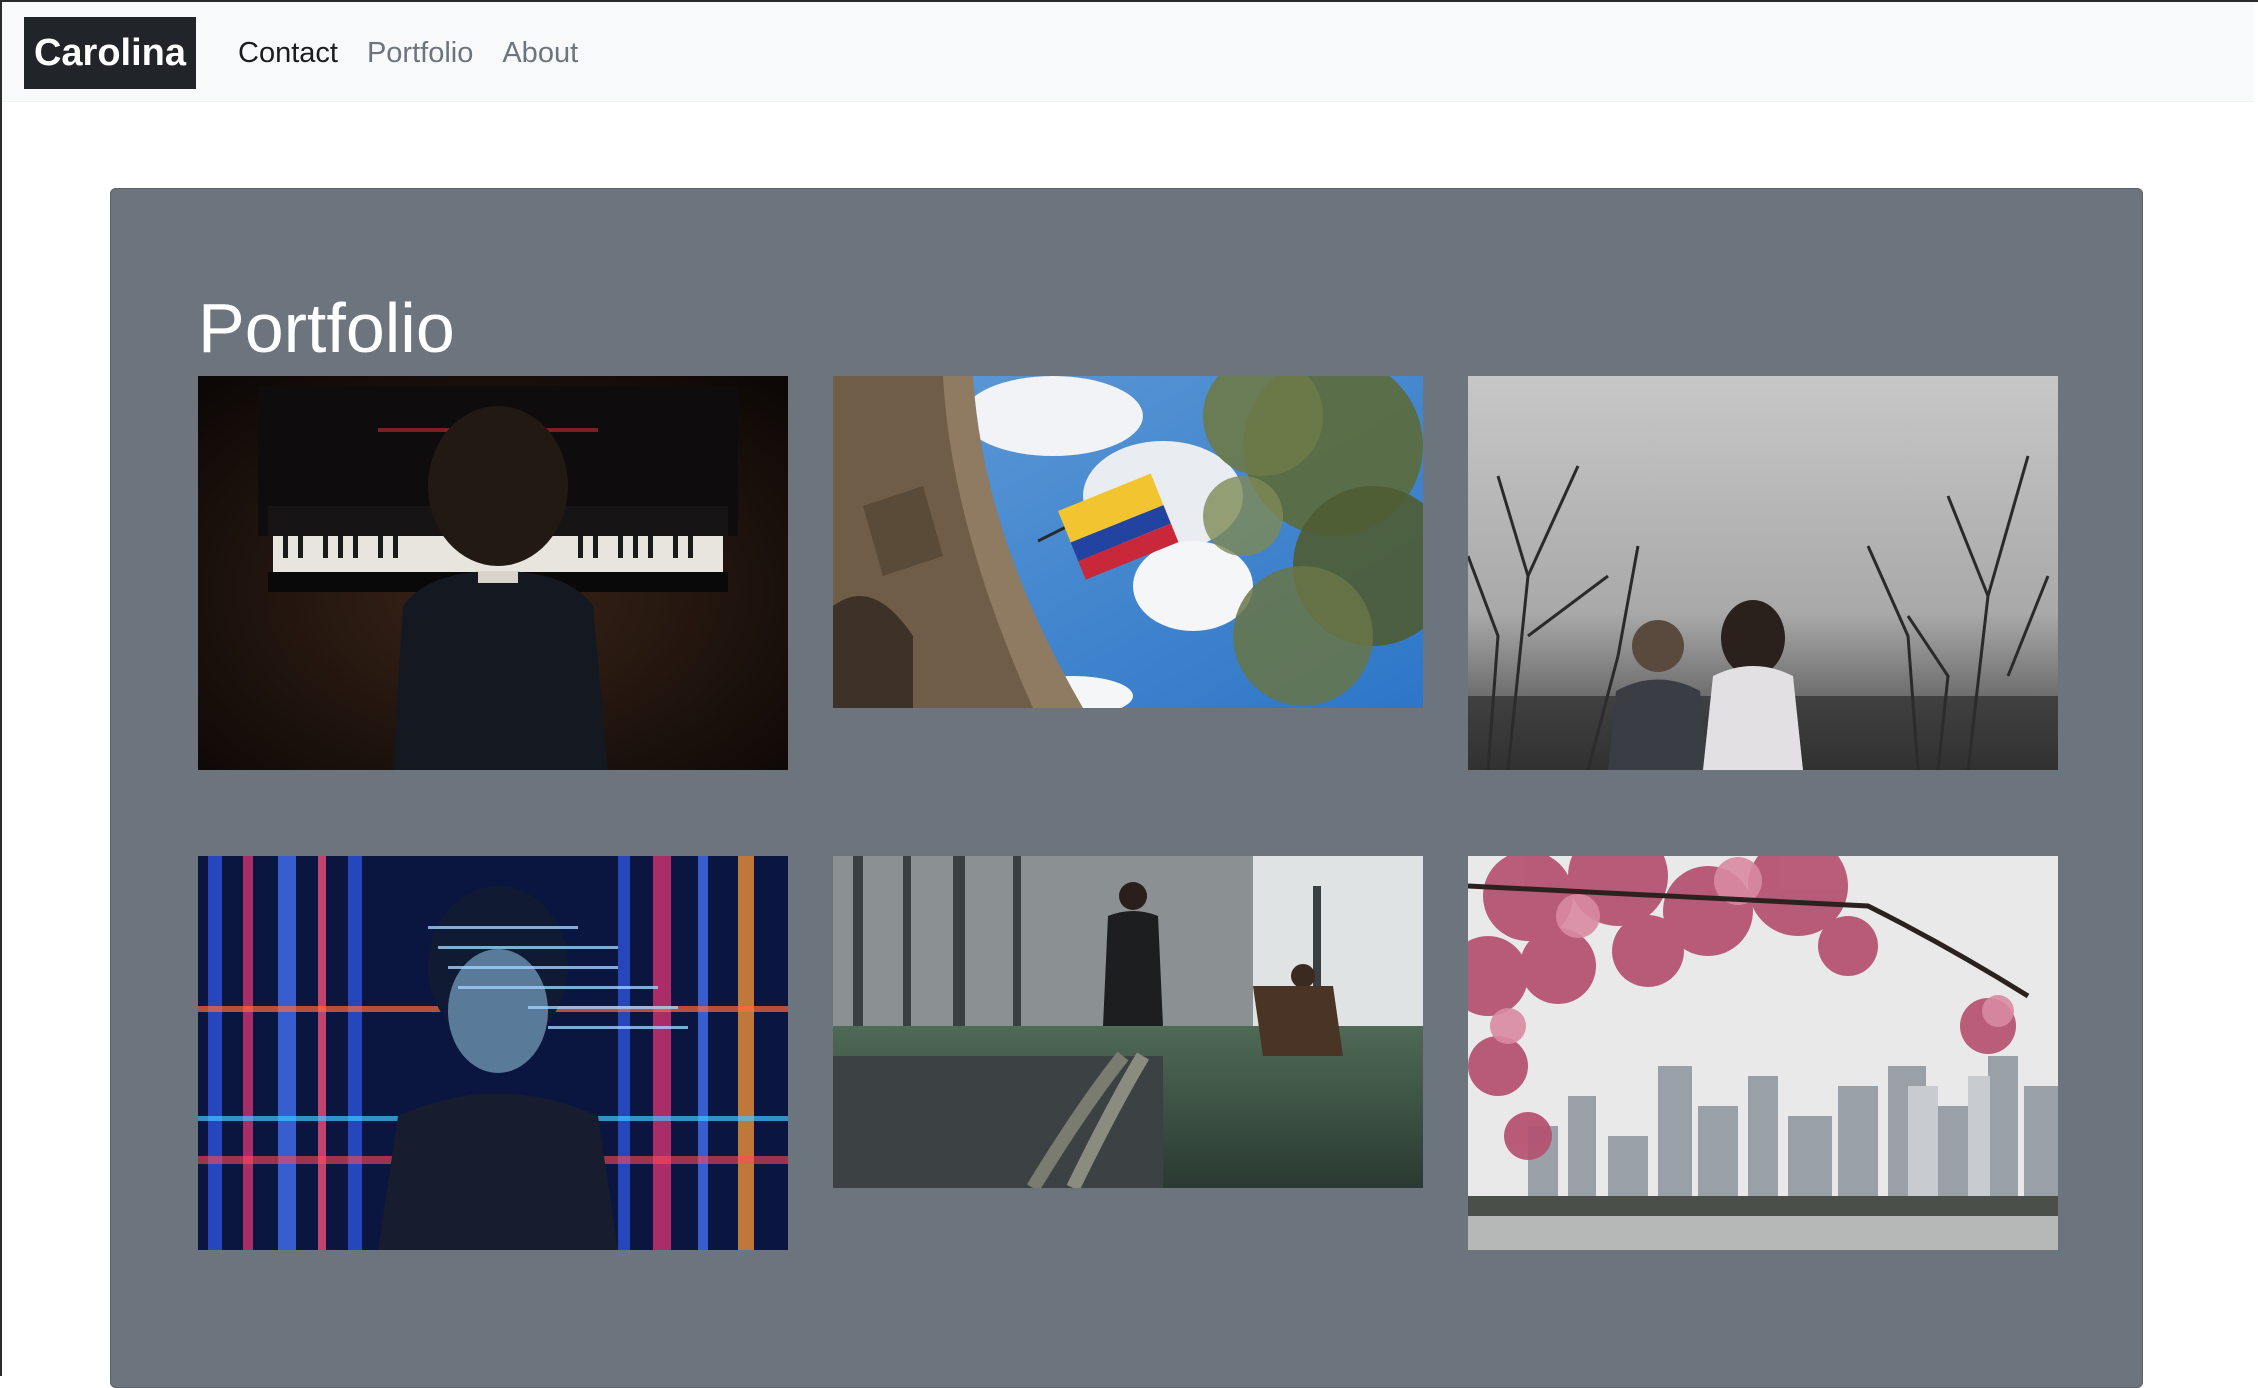  I want to click on gallery-image-gym, so click(1128, 1022).